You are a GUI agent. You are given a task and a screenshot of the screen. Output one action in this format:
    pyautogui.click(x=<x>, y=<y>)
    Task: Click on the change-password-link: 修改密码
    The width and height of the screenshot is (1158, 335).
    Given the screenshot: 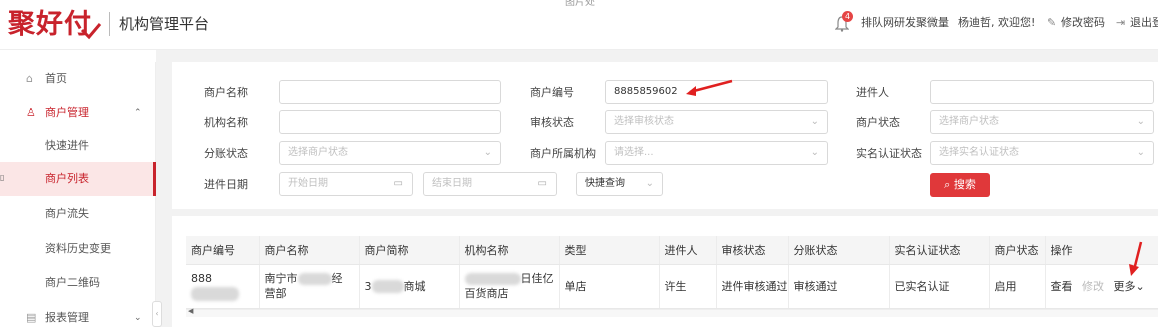 What is the action you would take?
    pyautogui.click(x=1083, y=23)
    